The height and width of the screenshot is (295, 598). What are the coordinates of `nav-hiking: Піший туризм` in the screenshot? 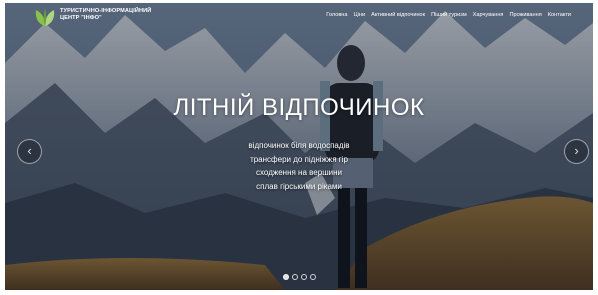 It's located at (449, 15).